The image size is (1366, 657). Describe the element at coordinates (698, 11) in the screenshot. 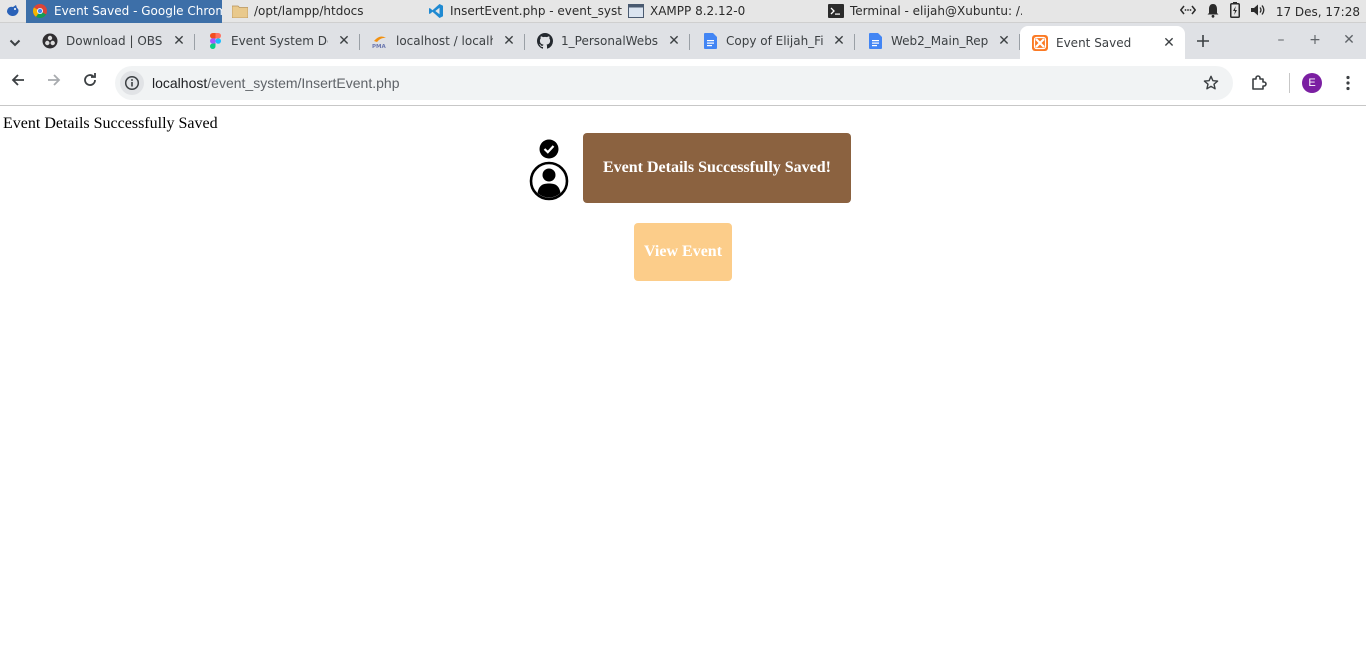

I see `taskbar-item-label: XAMPP 8.2.12-0` at that location.